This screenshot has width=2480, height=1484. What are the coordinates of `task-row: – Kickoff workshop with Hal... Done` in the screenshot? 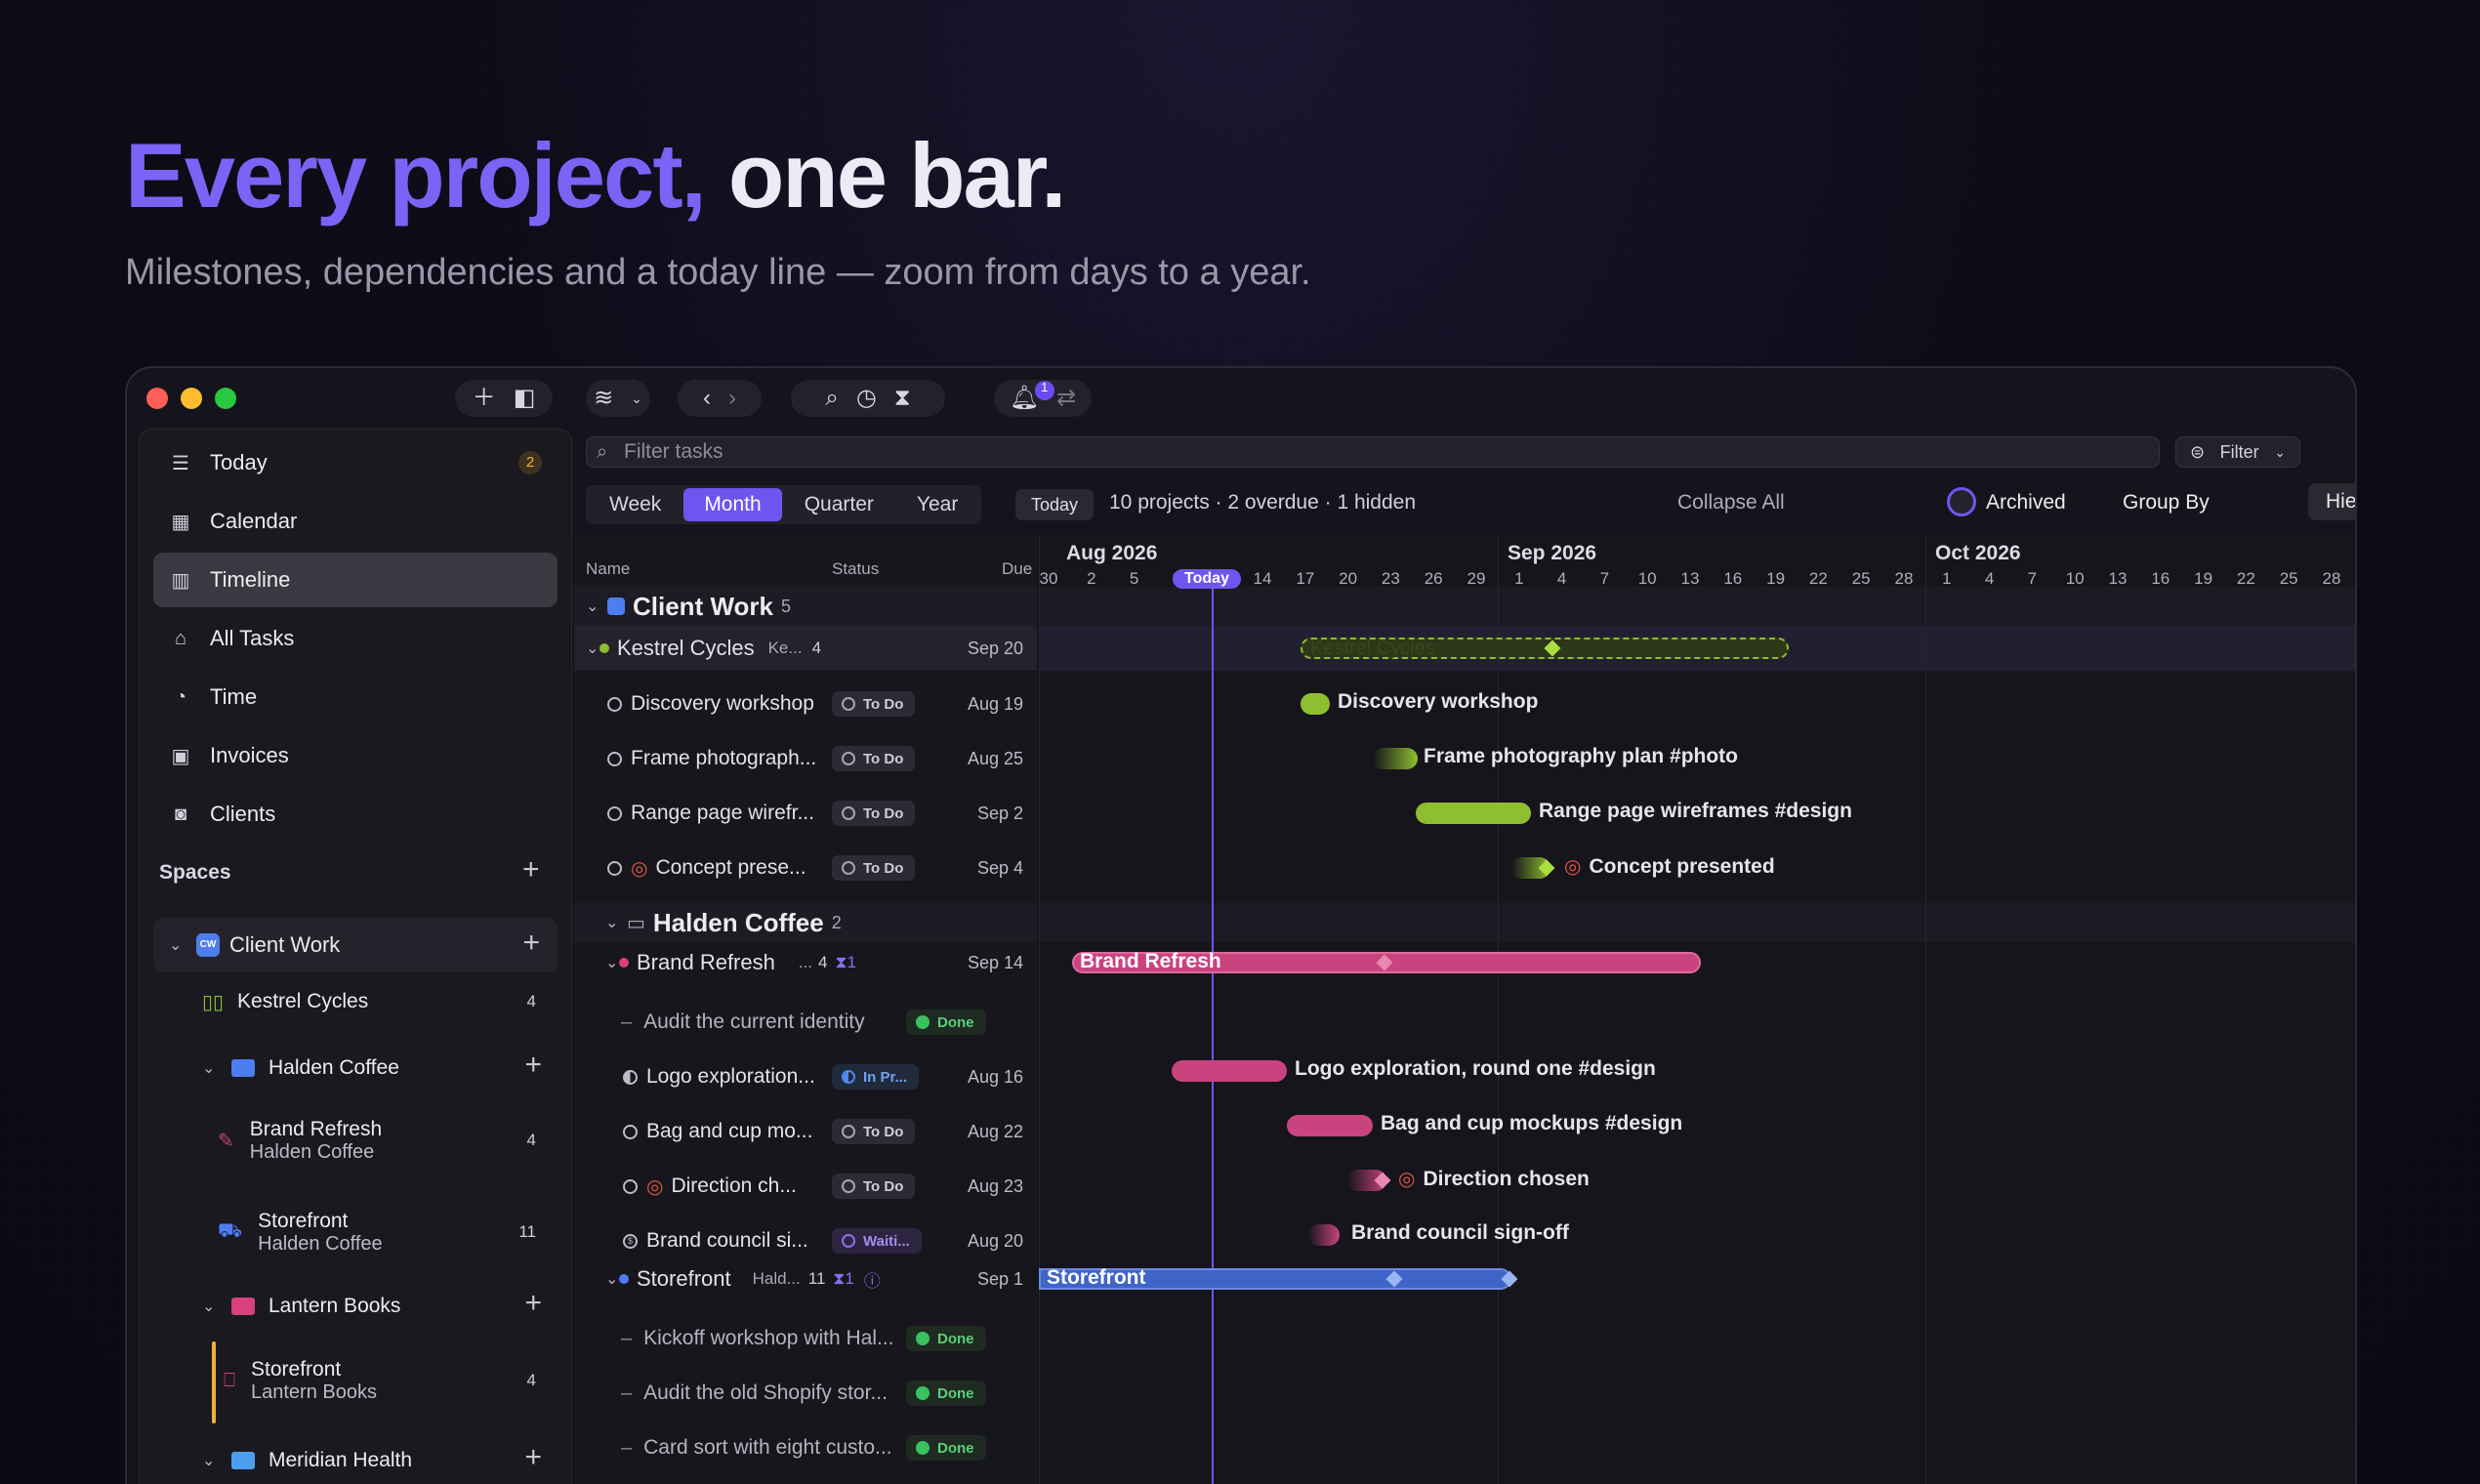 It's located at (805, 1339).